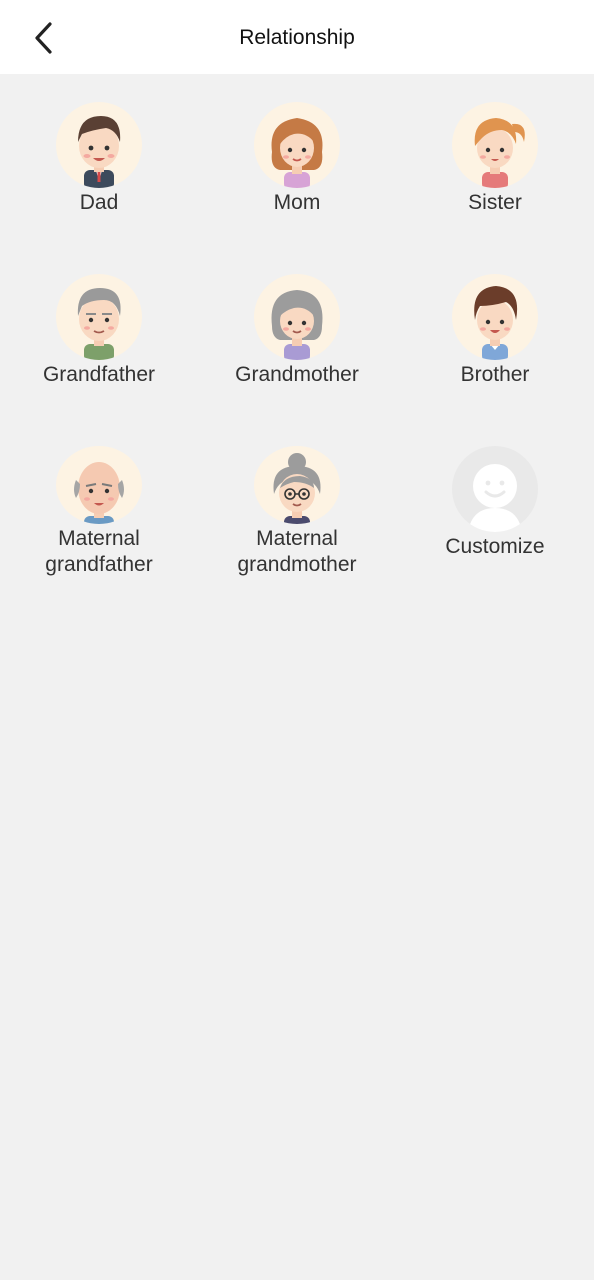  I want to click on brother-avatar-icon, so click(495, 317).